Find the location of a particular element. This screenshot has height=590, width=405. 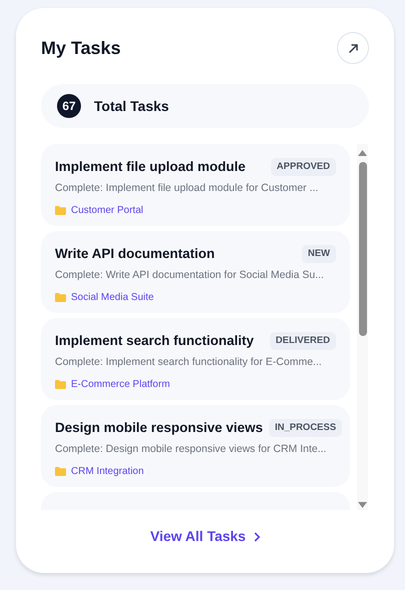

project-link: Customer Portal is located at coordinates (107, 210).